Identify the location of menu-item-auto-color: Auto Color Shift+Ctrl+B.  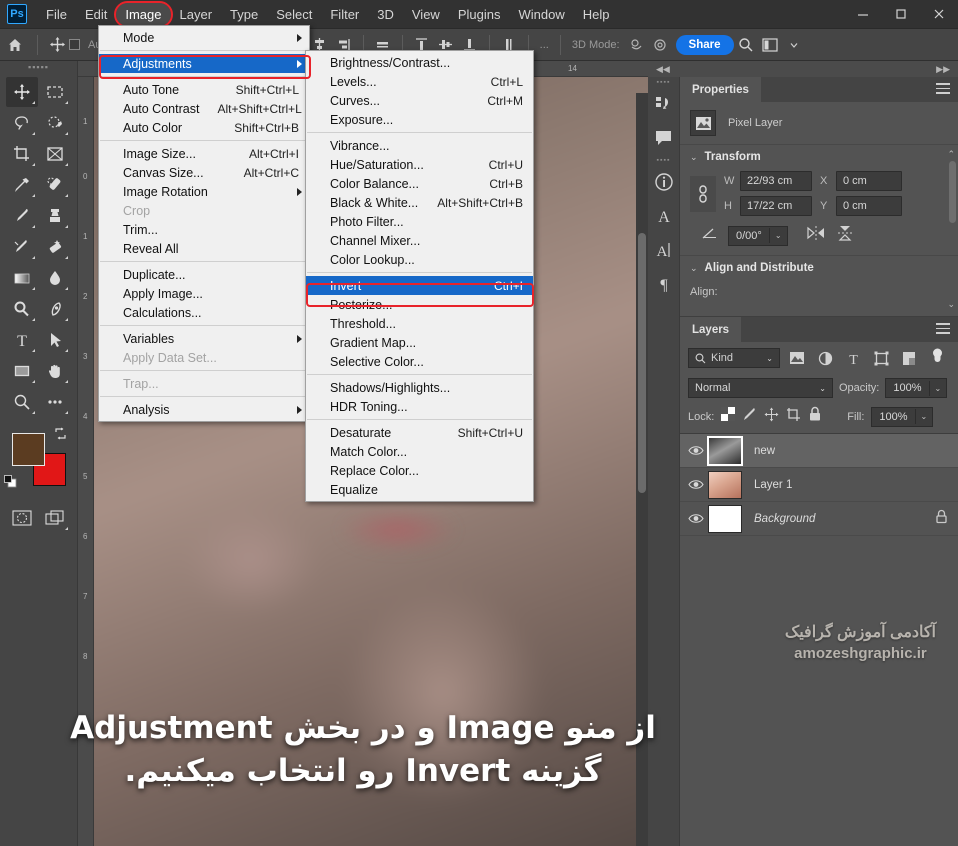
(204, 127).